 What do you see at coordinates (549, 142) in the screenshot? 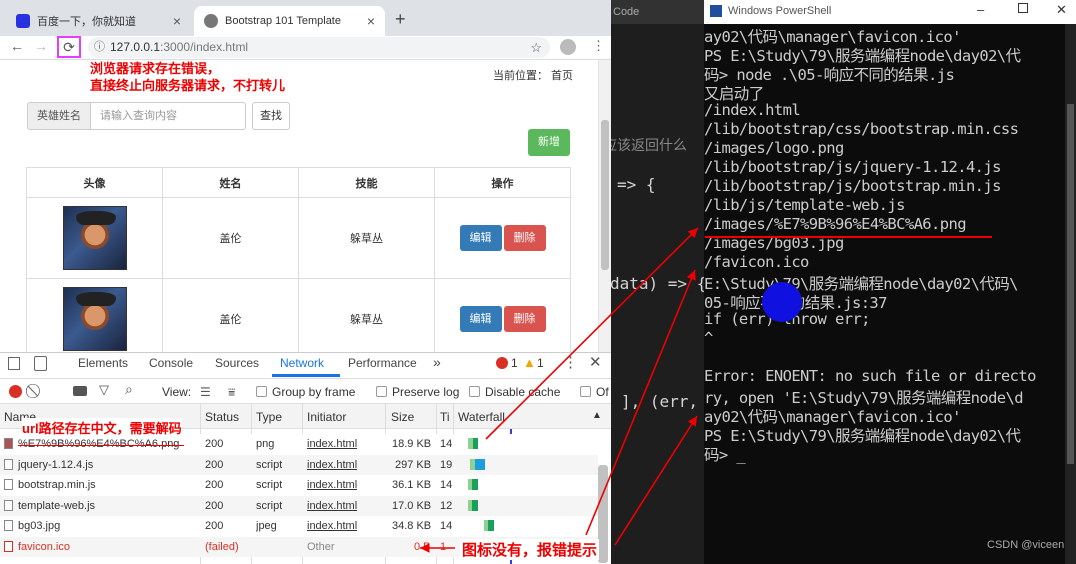
I see `add-button: 新增` at bounding box center [549, 142].